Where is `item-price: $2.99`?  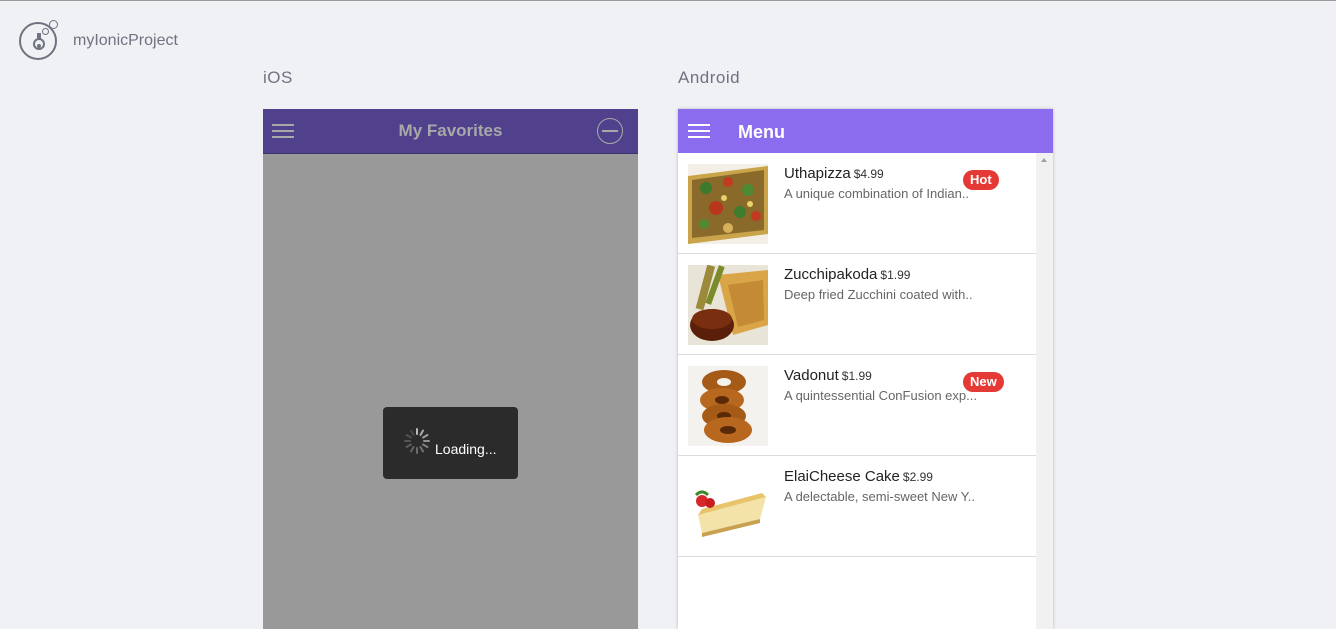
item-price: $2.99 is located at coordinates (917, 477).